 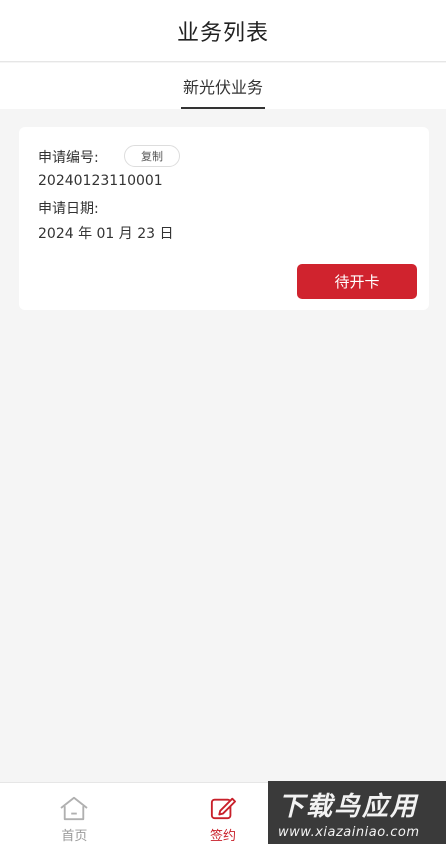 I want to click on page-title: 业务列表, so click(x=222, y=33).